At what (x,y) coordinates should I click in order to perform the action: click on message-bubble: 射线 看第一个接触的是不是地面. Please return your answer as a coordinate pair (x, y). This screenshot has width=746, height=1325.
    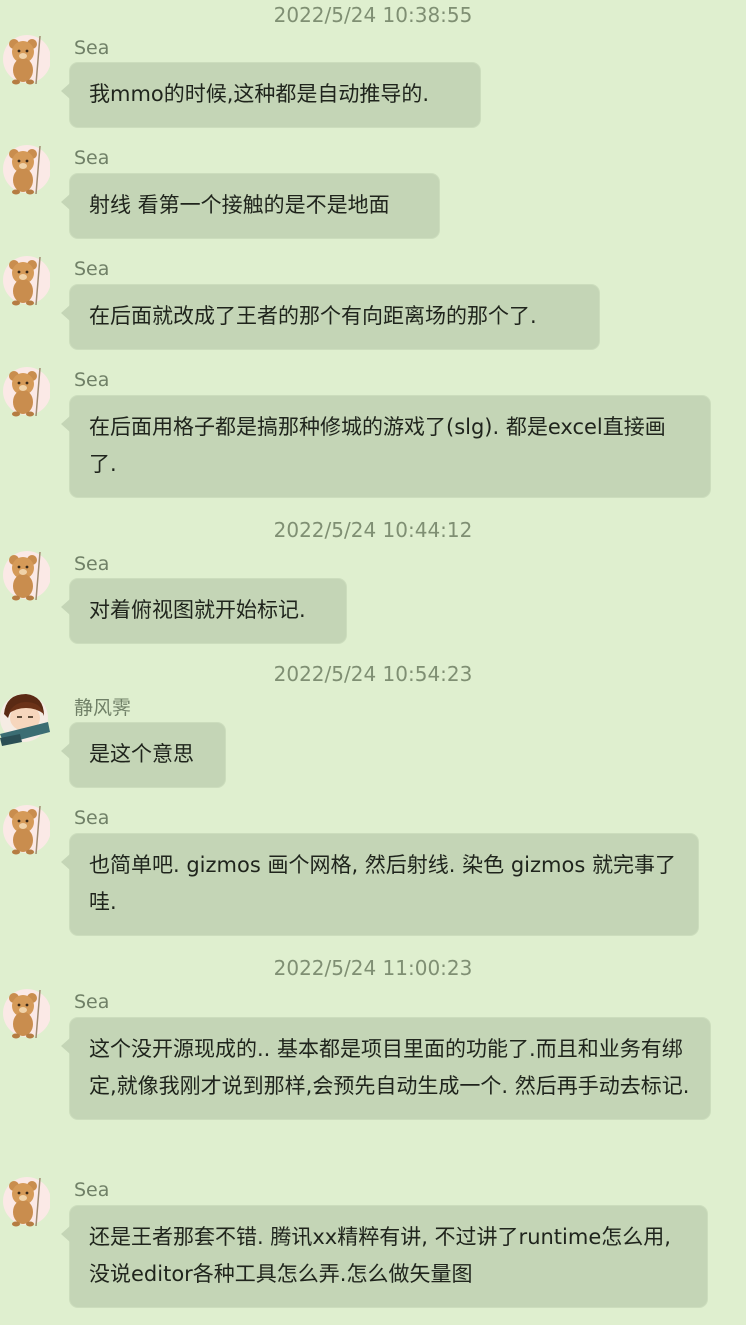
    Looking at the image, I should click on (250, 206).